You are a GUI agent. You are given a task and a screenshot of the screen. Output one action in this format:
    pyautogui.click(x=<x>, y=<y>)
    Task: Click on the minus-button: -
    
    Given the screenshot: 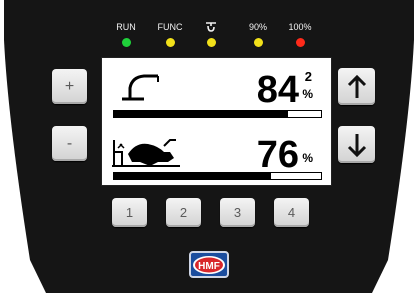 What is the action you would take?
    pyautogui.click(x=69, y=143)
    